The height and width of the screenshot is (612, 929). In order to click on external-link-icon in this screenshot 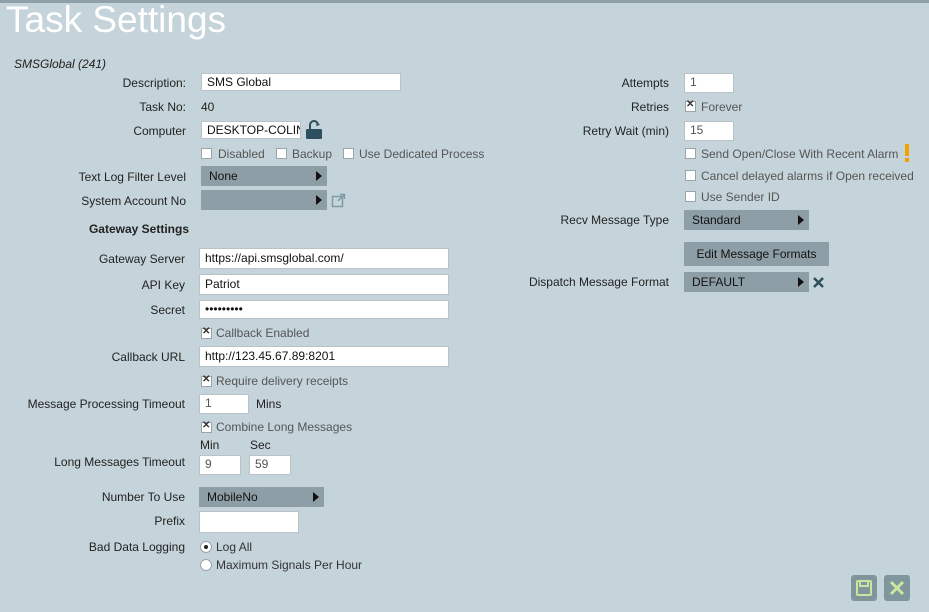, I will do `click(338, 200)`.